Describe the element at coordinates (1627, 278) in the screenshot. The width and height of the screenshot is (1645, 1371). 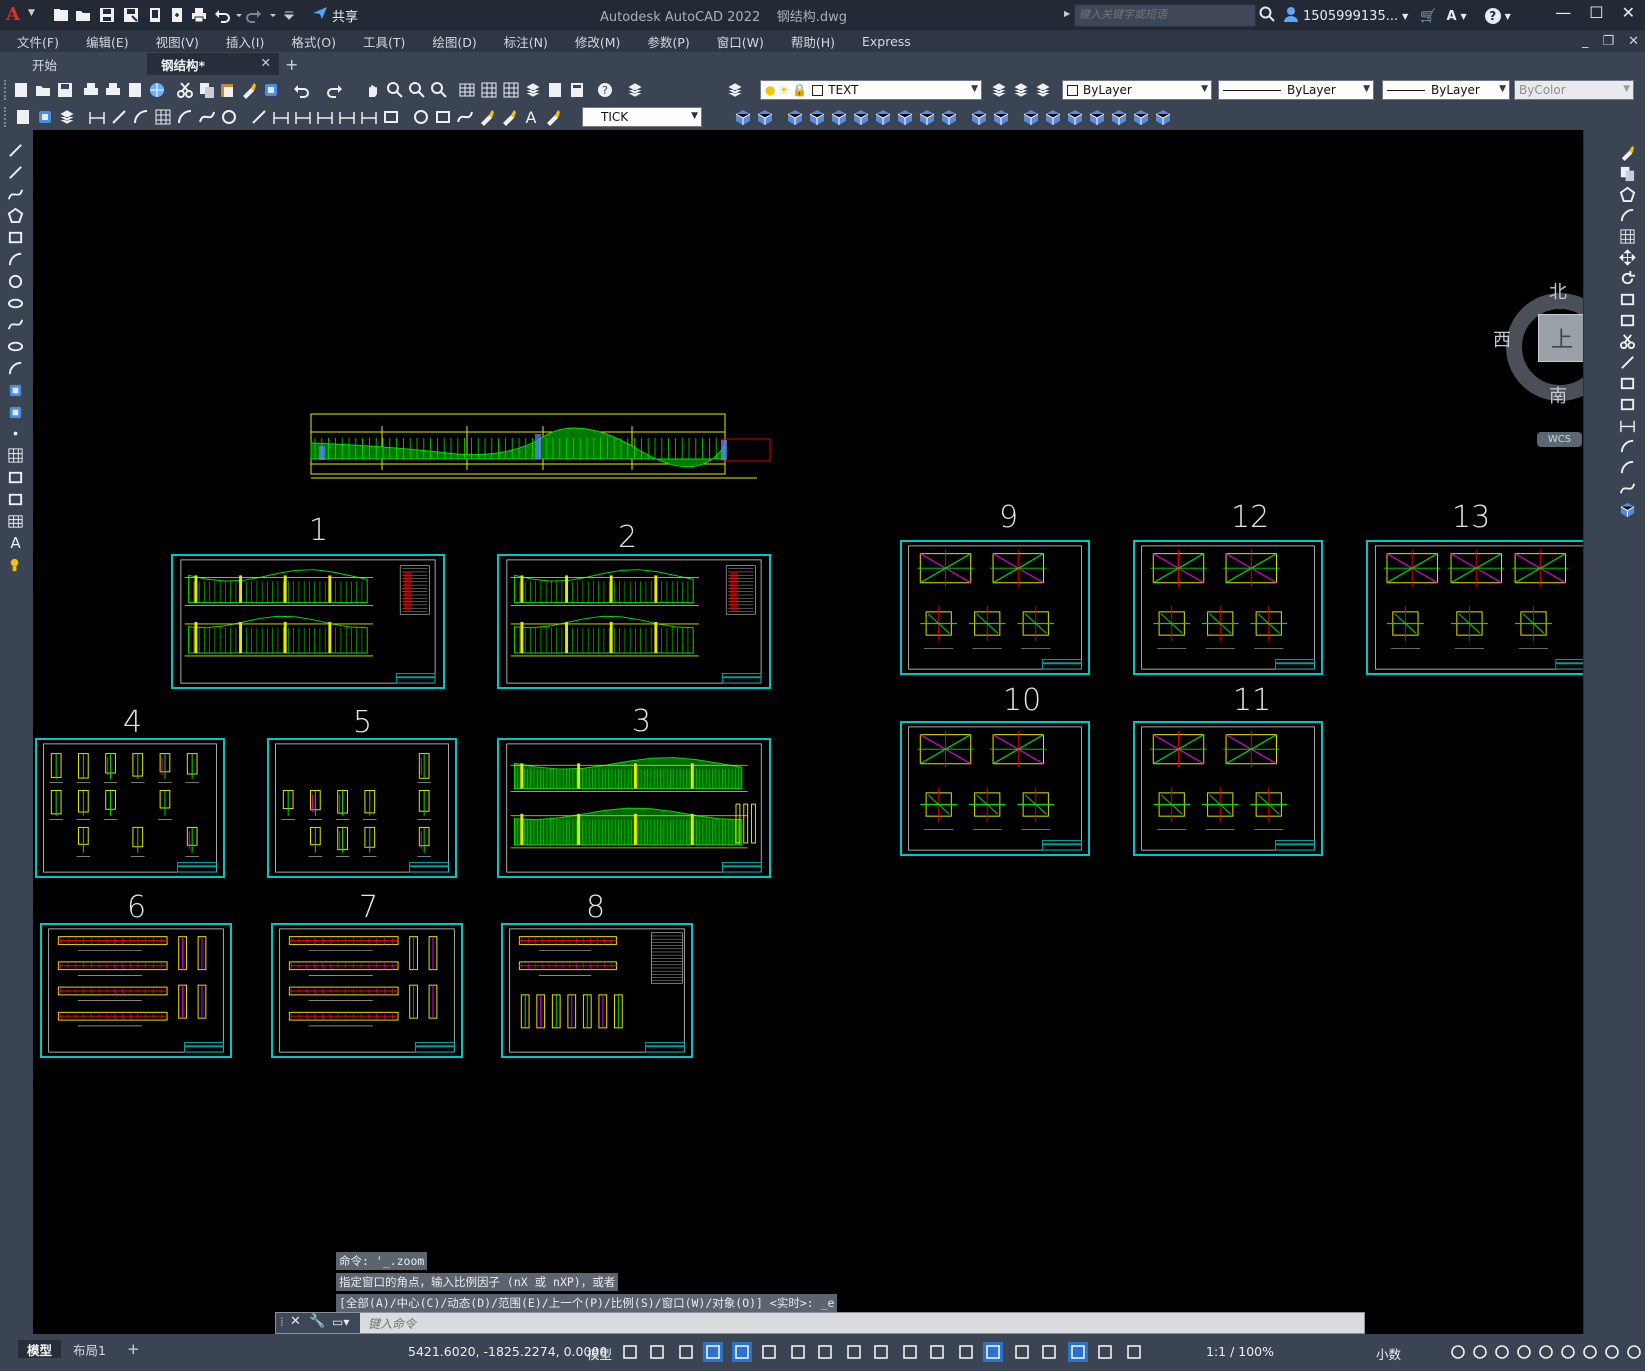
I see `rotate-icon` at that location.